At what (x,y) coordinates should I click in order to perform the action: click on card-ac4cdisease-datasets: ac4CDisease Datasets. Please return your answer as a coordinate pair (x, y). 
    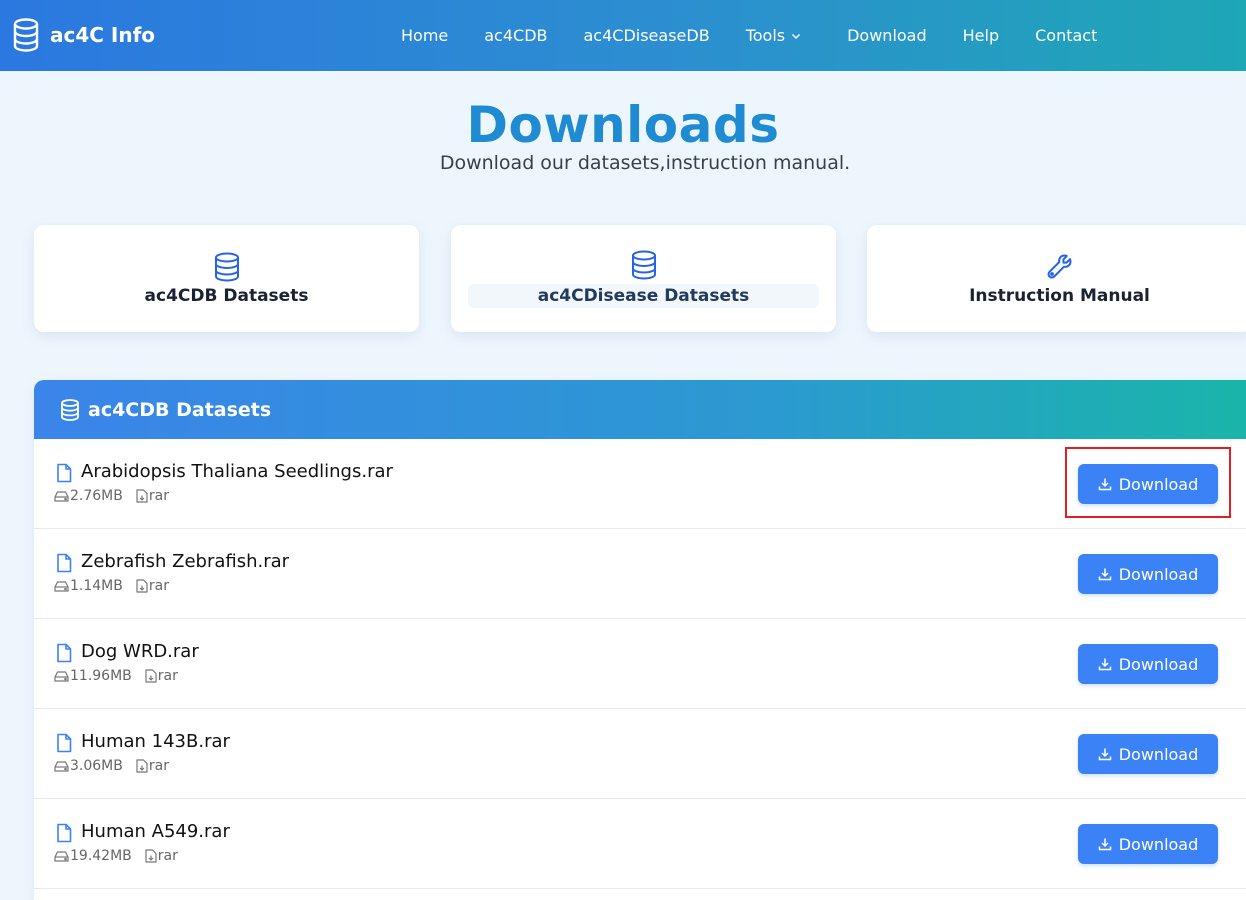
    Looking at the image, I should click on (643, 278).